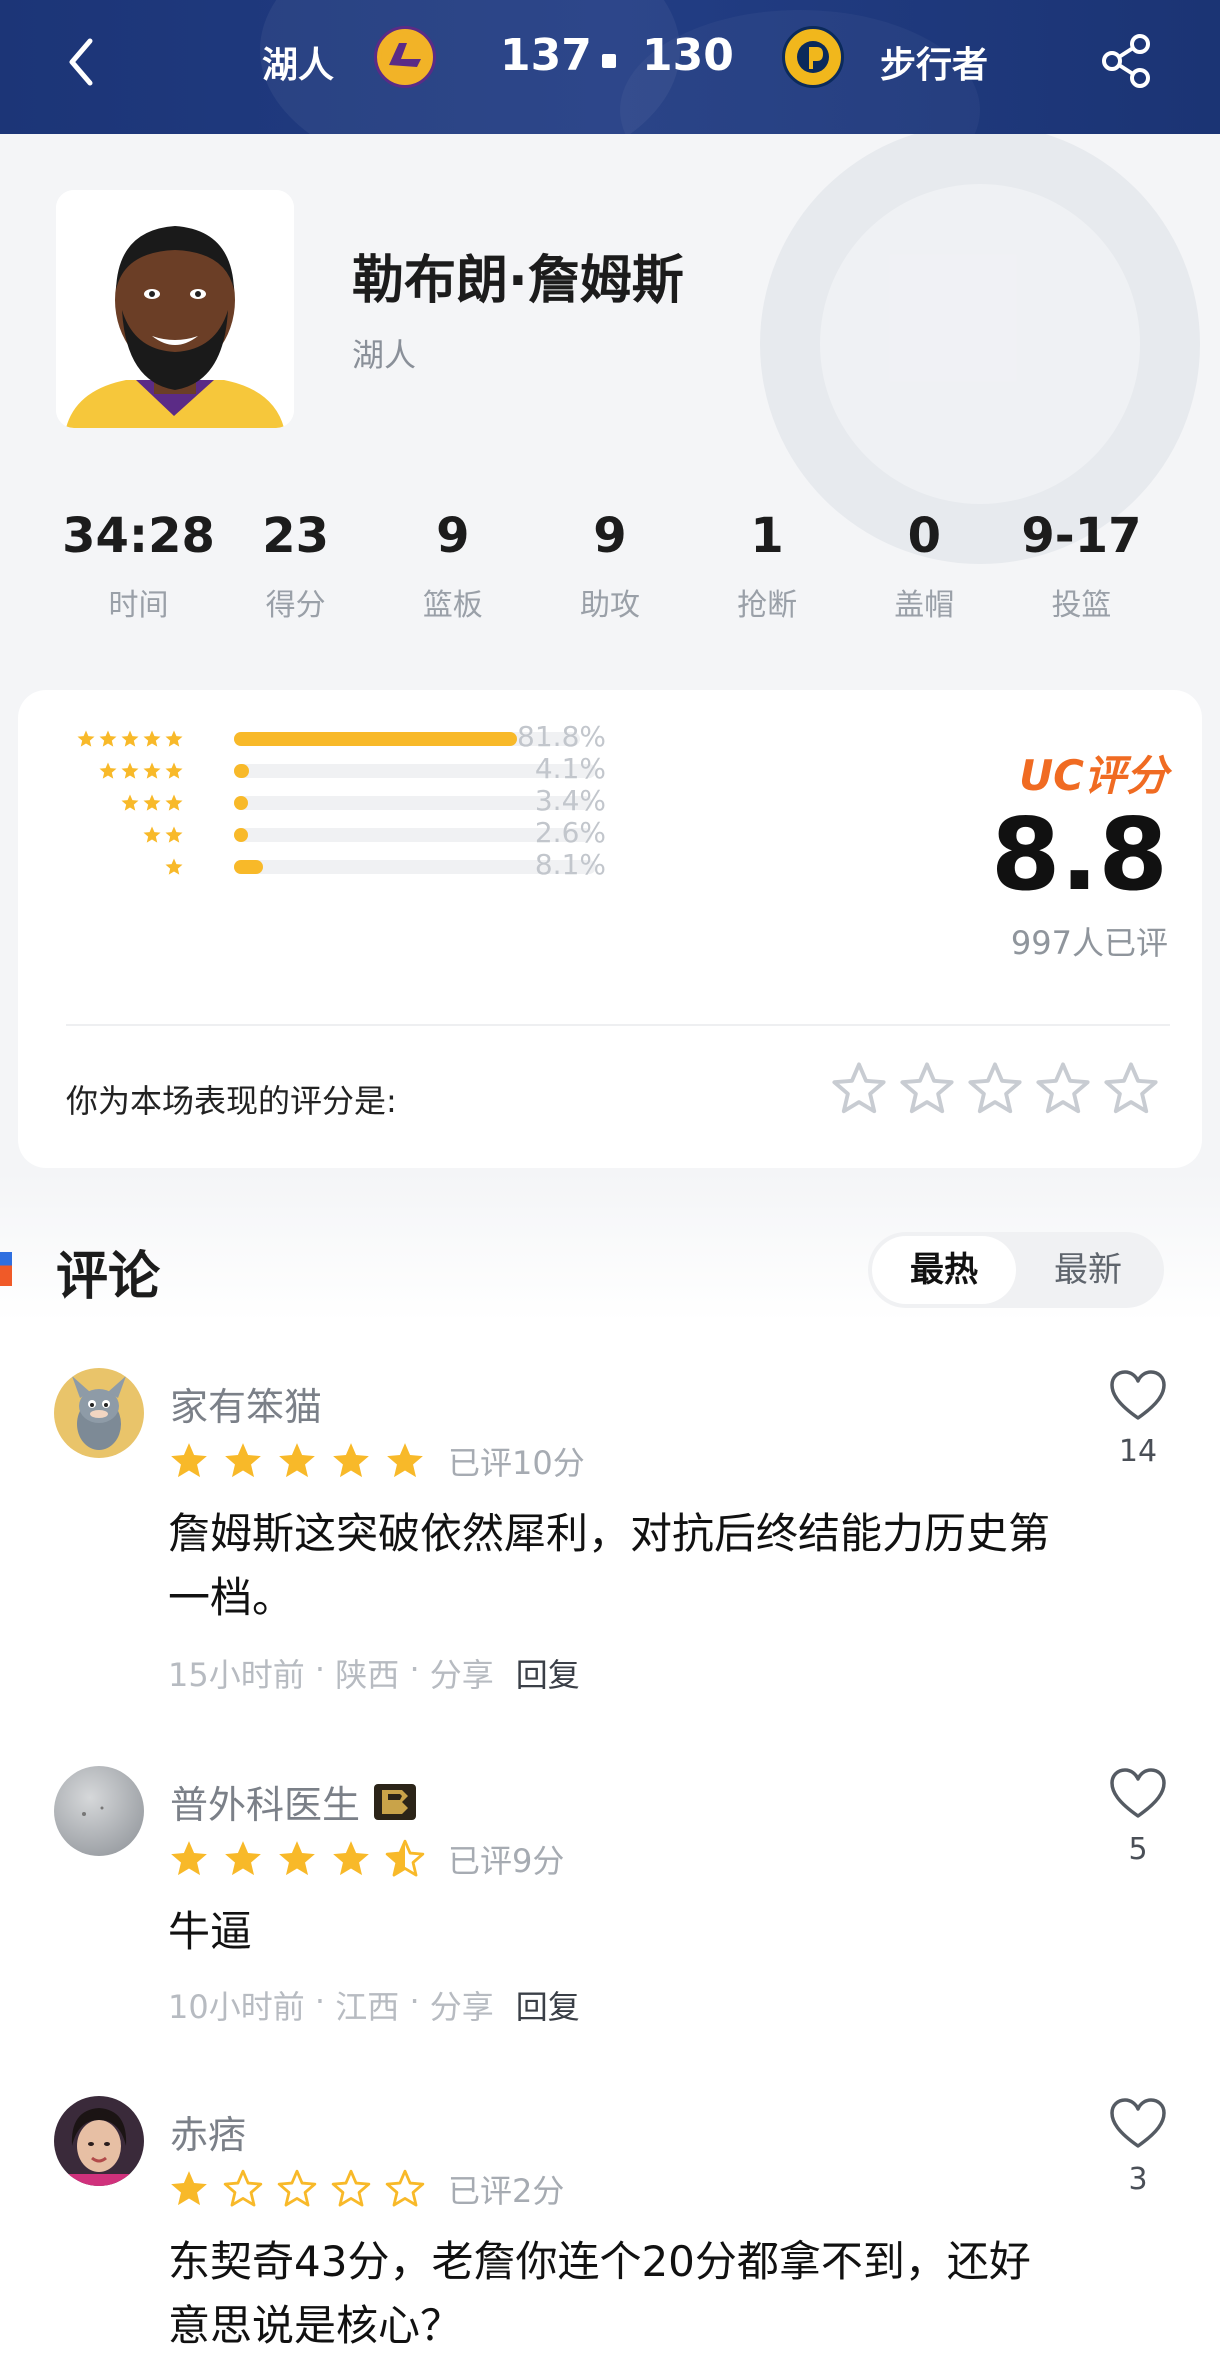 The image size is (1220, 2365). Describe the element at coordinates (336, 769) in the screenshot. I see `rating-distribution-row: 4.1%` at that location.